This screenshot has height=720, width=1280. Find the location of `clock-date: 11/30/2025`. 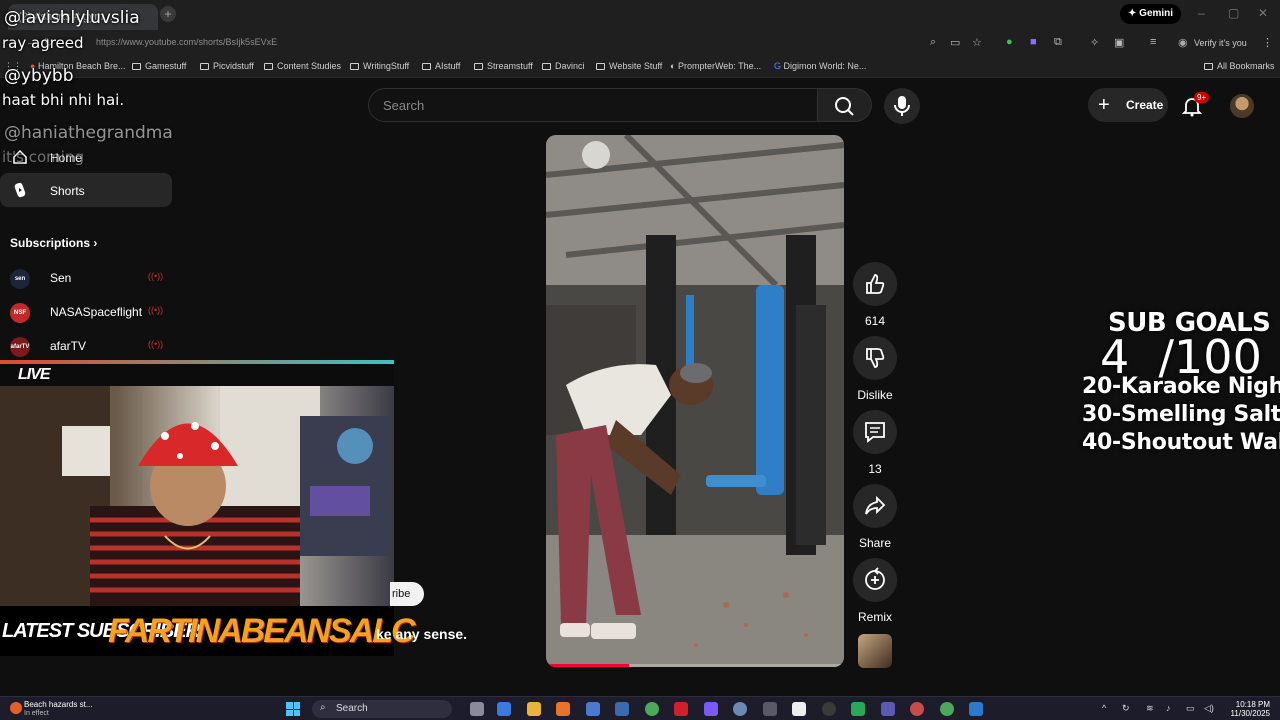

clock-date: 11/30/2025 is located at coordinates (1250, 713).